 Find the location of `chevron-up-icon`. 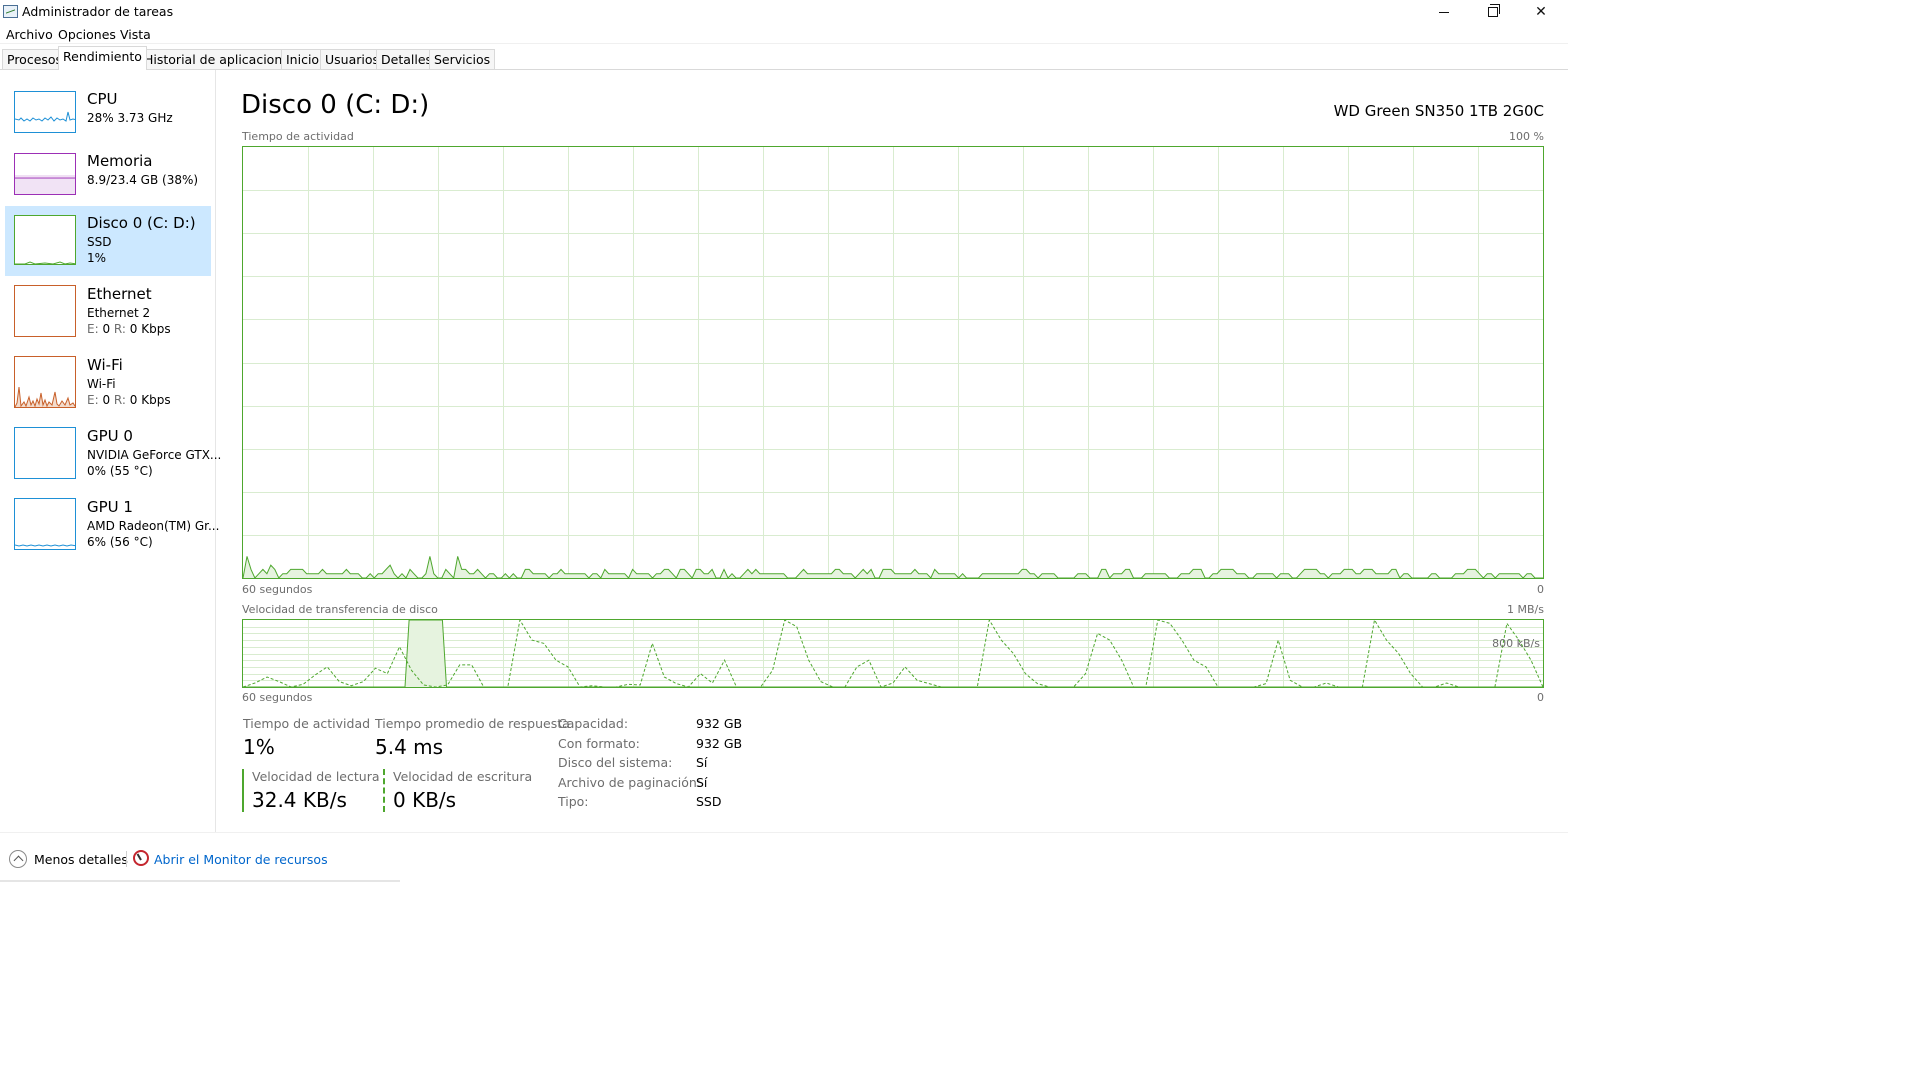

chevron-up-icon is located at coordinates (18, 859).